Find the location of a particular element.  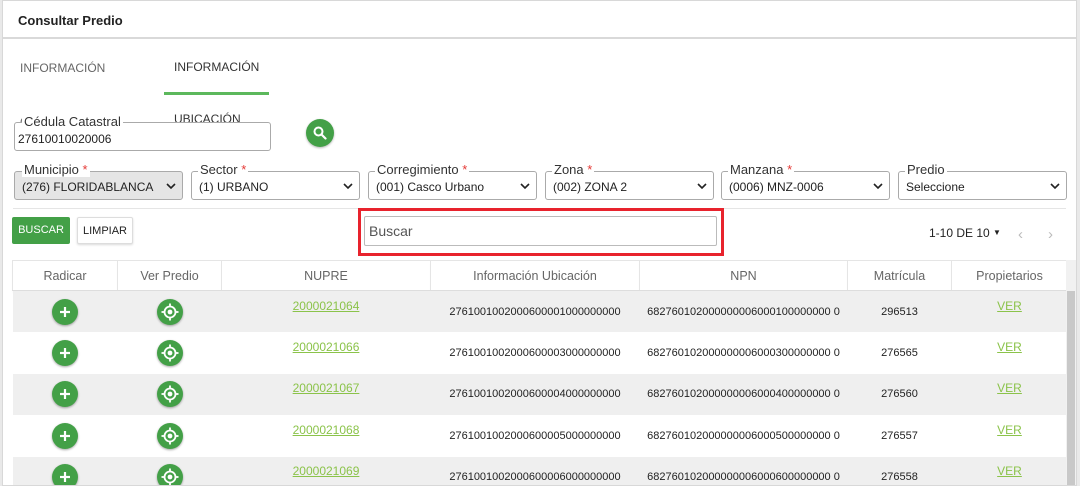

npn-cell: 682760102000000006000500000000 0 is located at coordinates (743, 435).